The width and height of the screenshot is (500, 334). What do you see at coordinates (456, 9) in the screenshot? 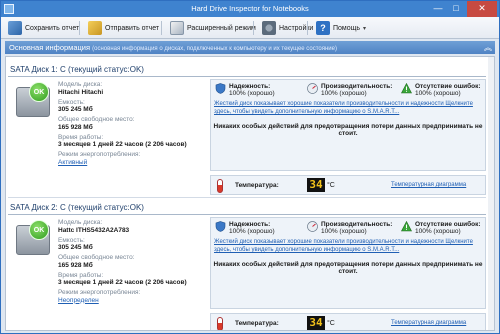
I see `maximize-button: □` at bounding box center [456, 9].